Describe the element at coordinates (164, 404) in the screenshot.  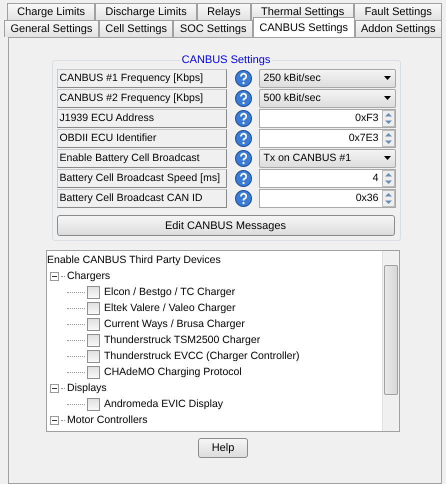
I see `tree-item: Andromeda EVIC Display` at that location.